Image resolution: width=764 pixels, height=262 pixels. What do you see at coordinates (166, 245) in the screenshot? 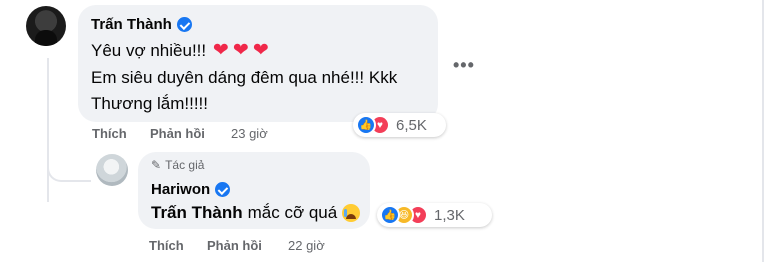
I see `reply-like-button: Thích` at bounding box center [166, 245].